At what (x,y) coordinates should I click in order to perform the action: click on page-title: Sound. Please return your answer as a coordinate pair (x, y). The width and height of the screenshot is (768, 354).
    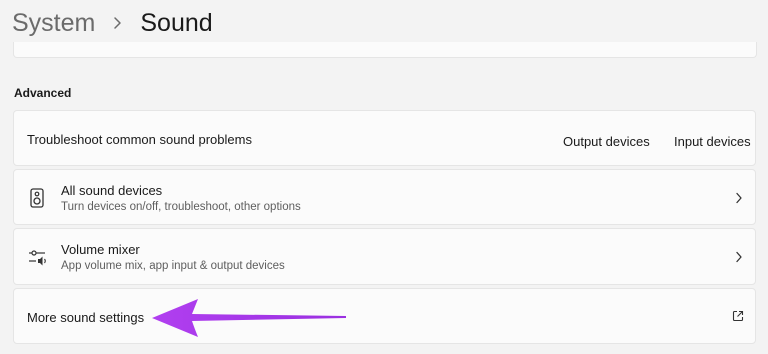
    Looking at the image, I should click on (176, 22).